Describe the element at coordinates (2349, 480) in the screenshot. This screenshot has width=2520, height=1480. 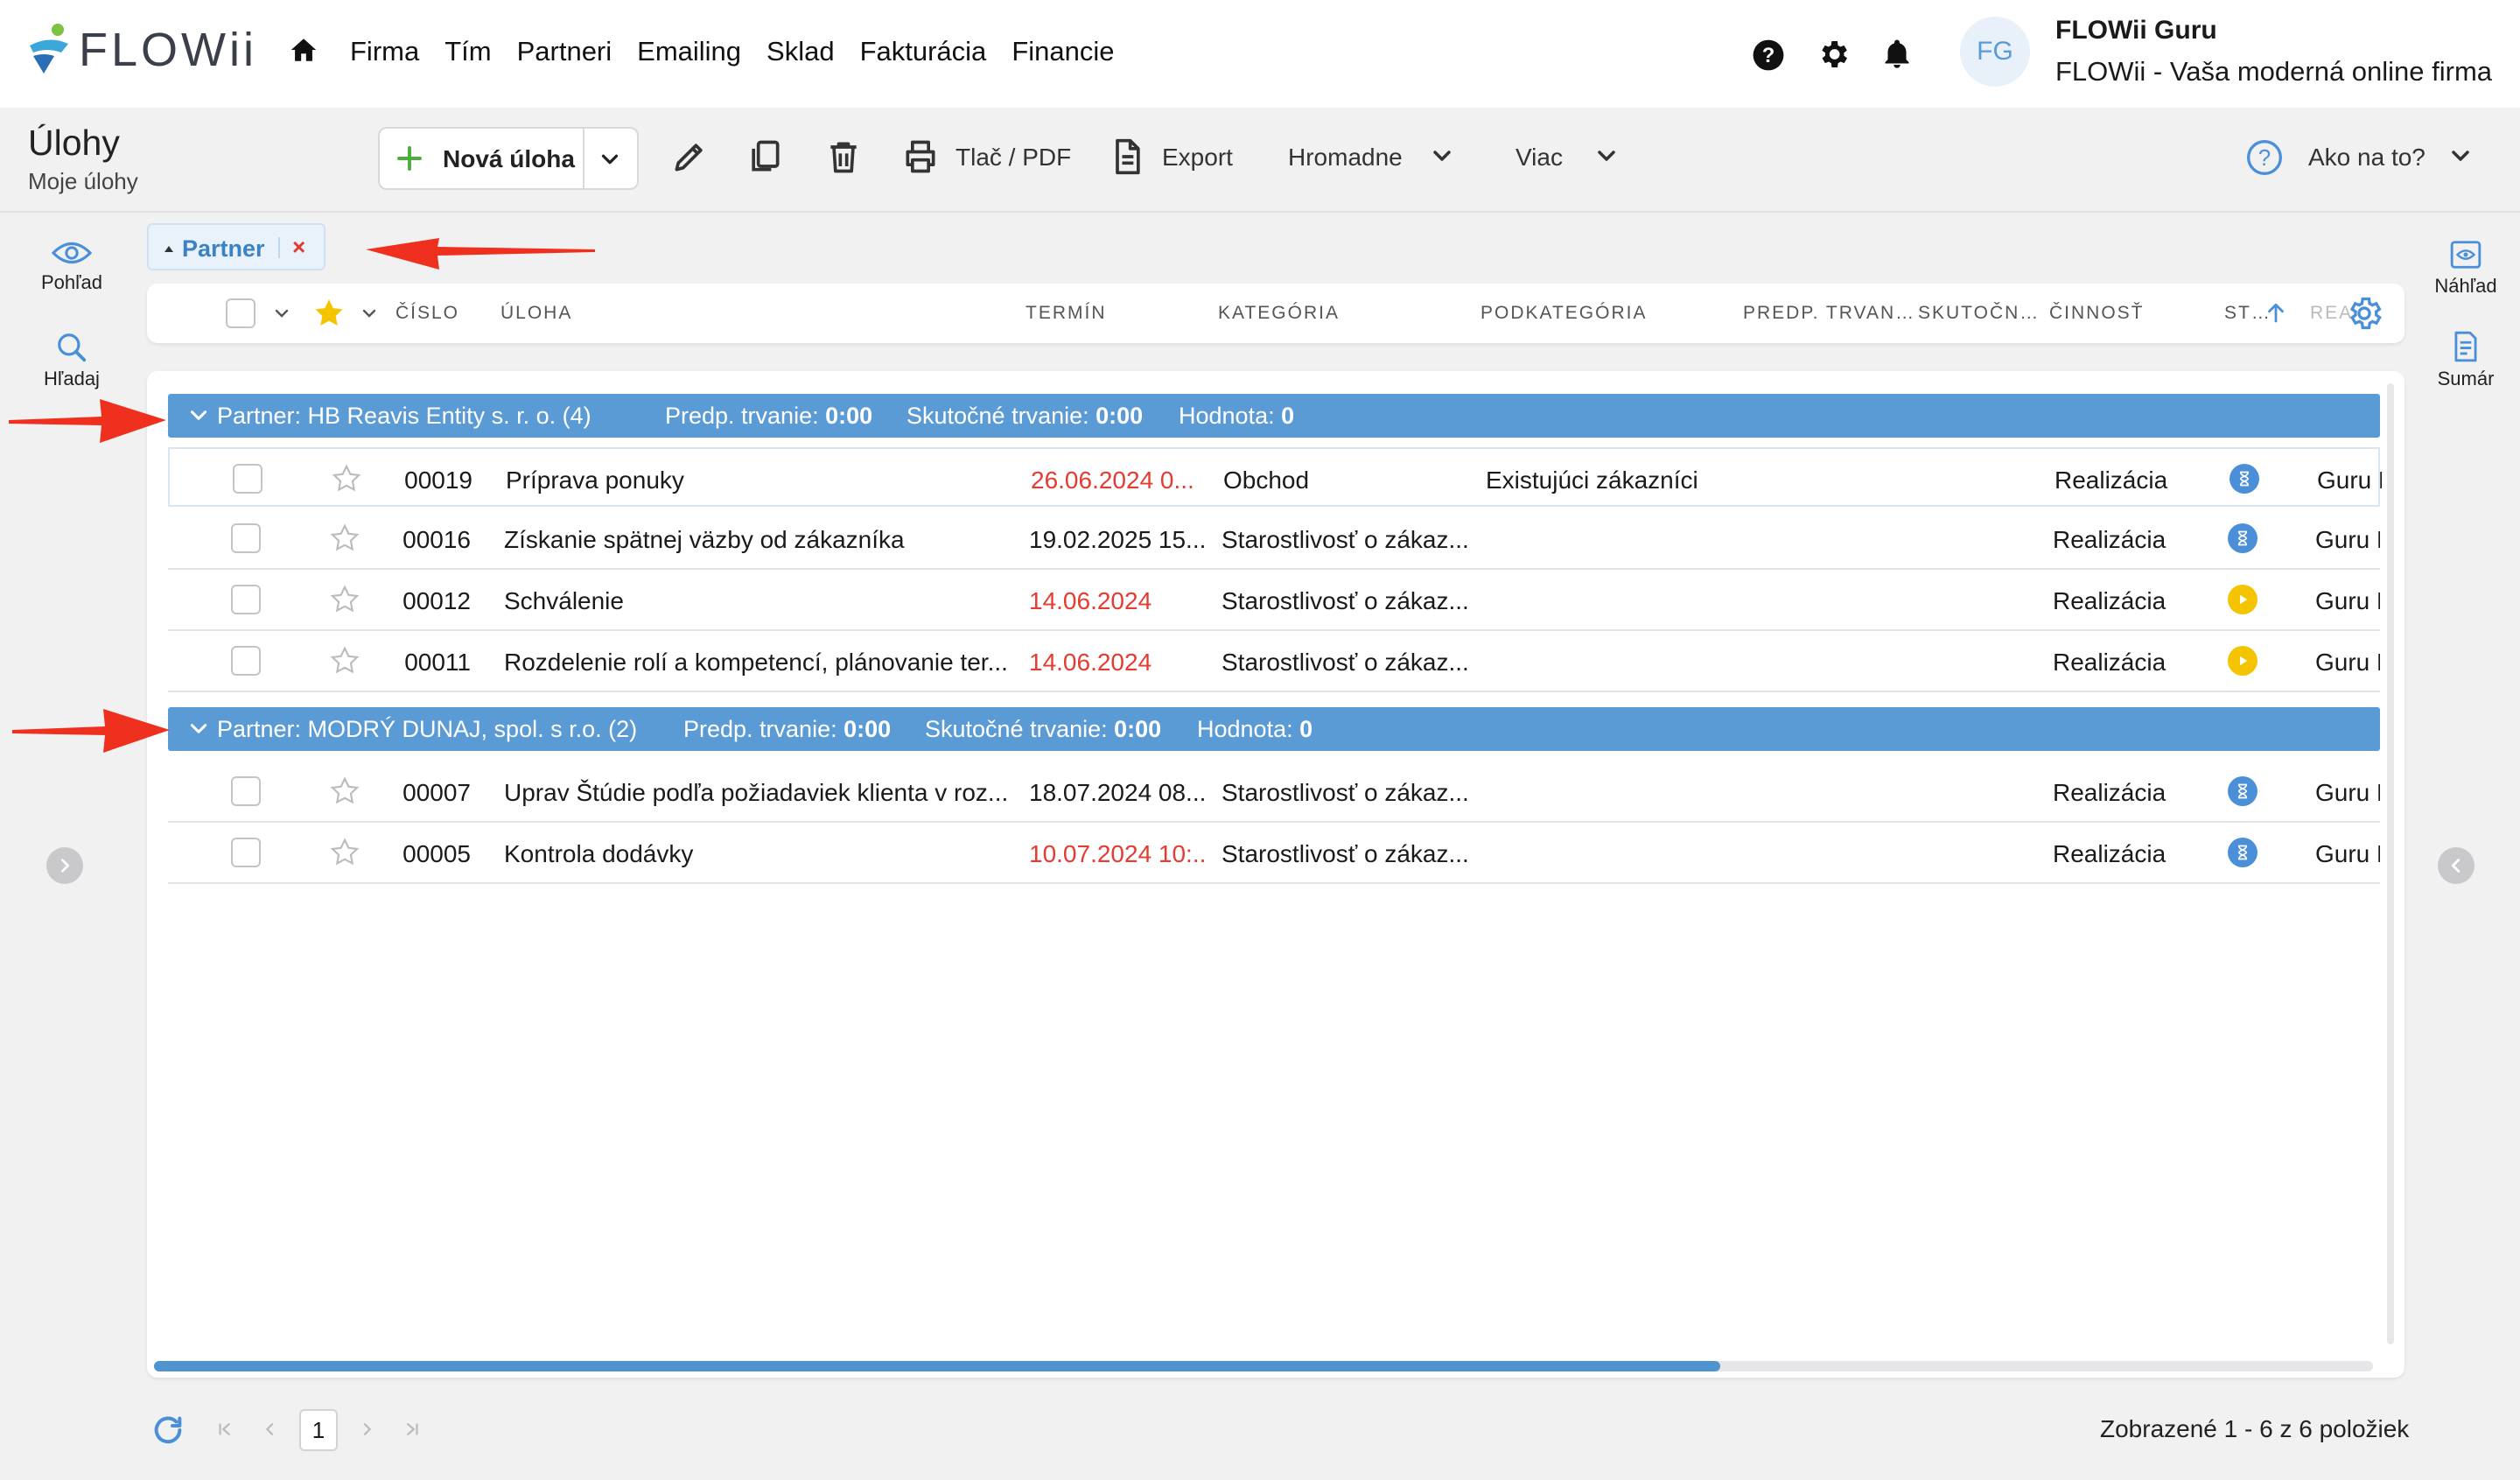
I see `task-responsible: Guru F` at that location.